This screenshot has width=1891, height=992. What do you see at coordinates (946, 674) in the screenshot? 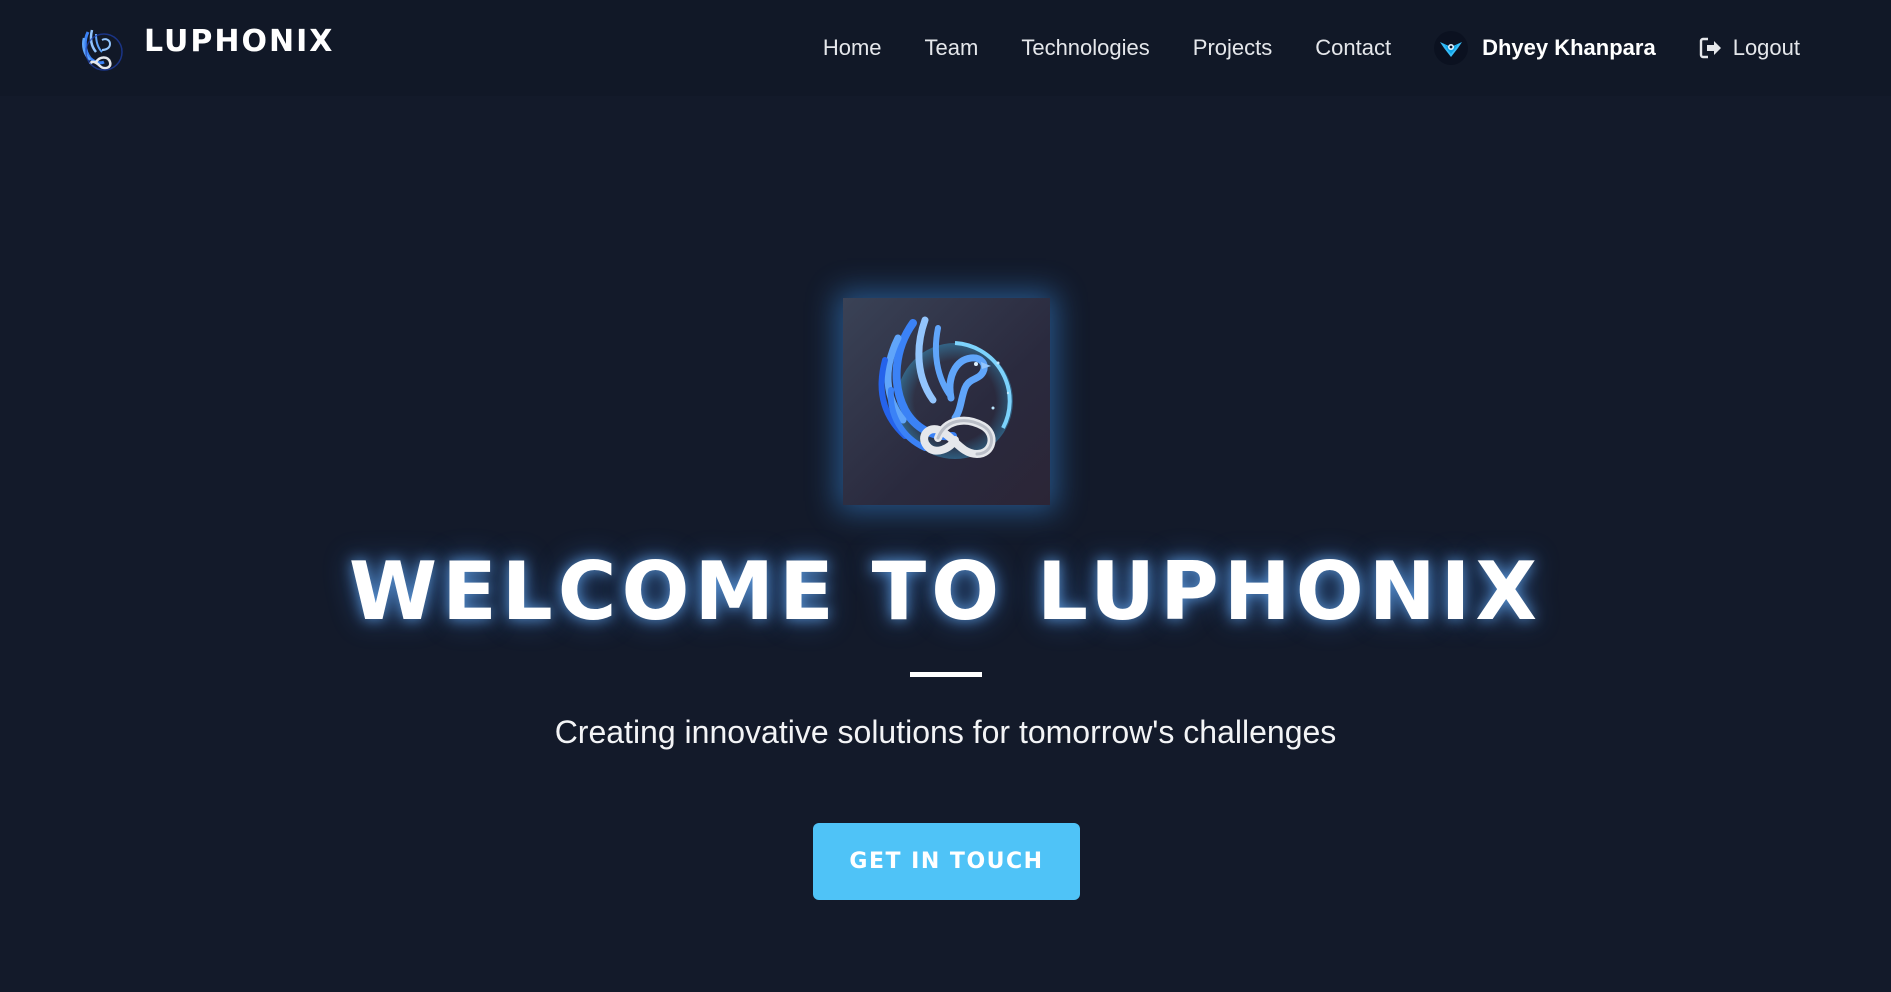
I see `hero-divider` at bounding box center [946, 674].